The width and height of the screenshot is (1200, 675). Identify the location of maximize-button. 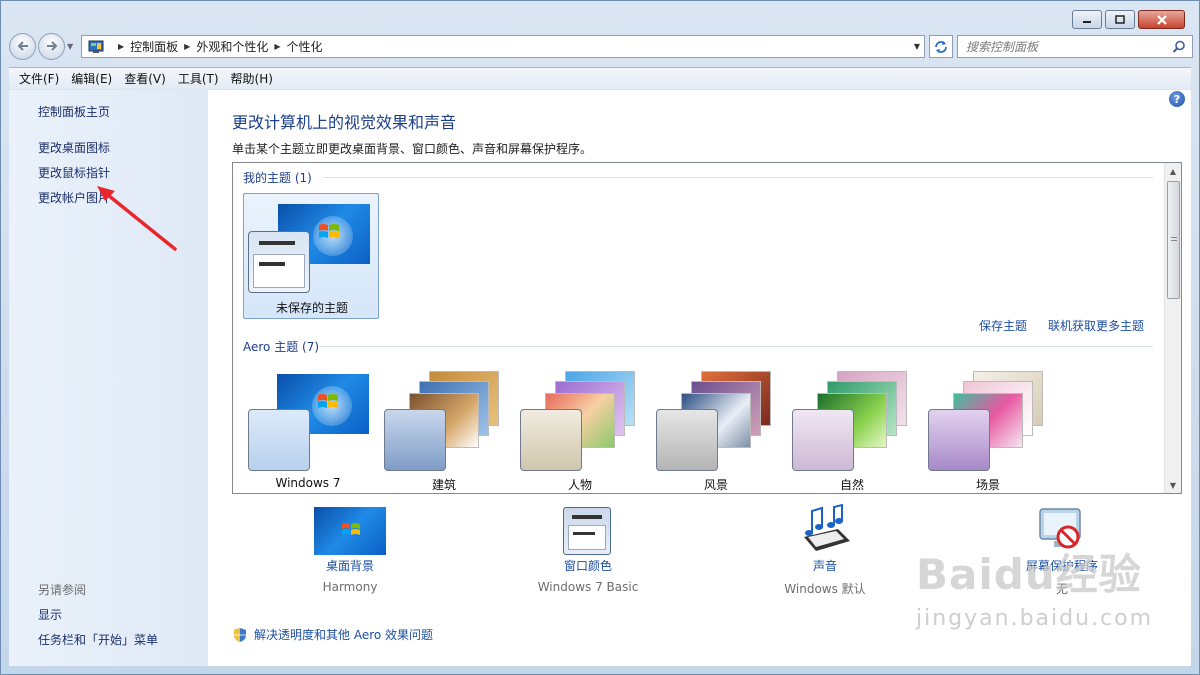
(1120, 19).